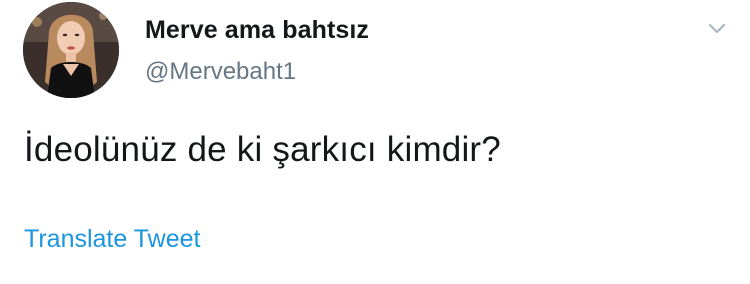 Image resolution: width=750 pixels, height=284 pixels. Describe the element at coordinates (257, 30) in the screenshot. I see `display-name: Merve ama bahtsız` at that location.